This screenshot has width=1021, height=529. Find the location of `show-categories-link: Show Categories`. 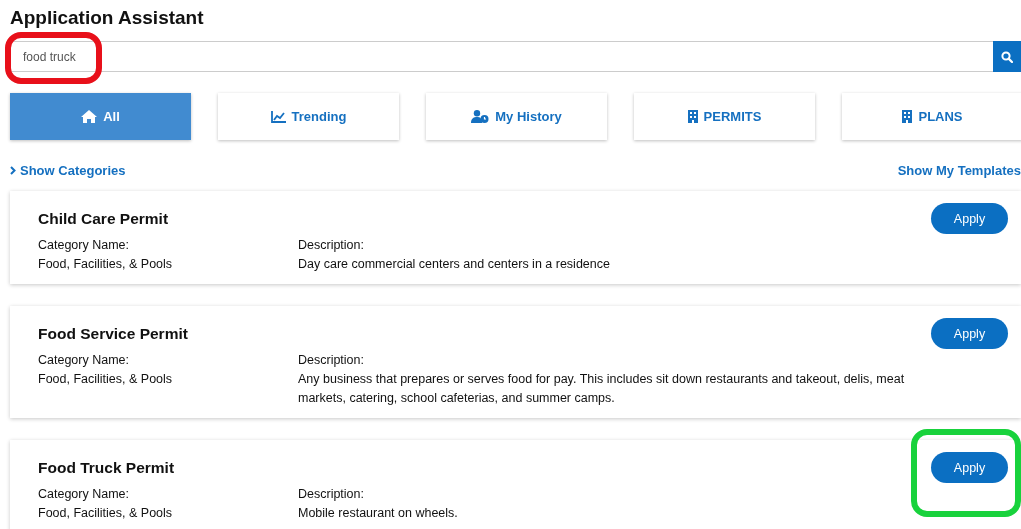

show-categories-link: Show Categories is located at coordinates (68, 170).